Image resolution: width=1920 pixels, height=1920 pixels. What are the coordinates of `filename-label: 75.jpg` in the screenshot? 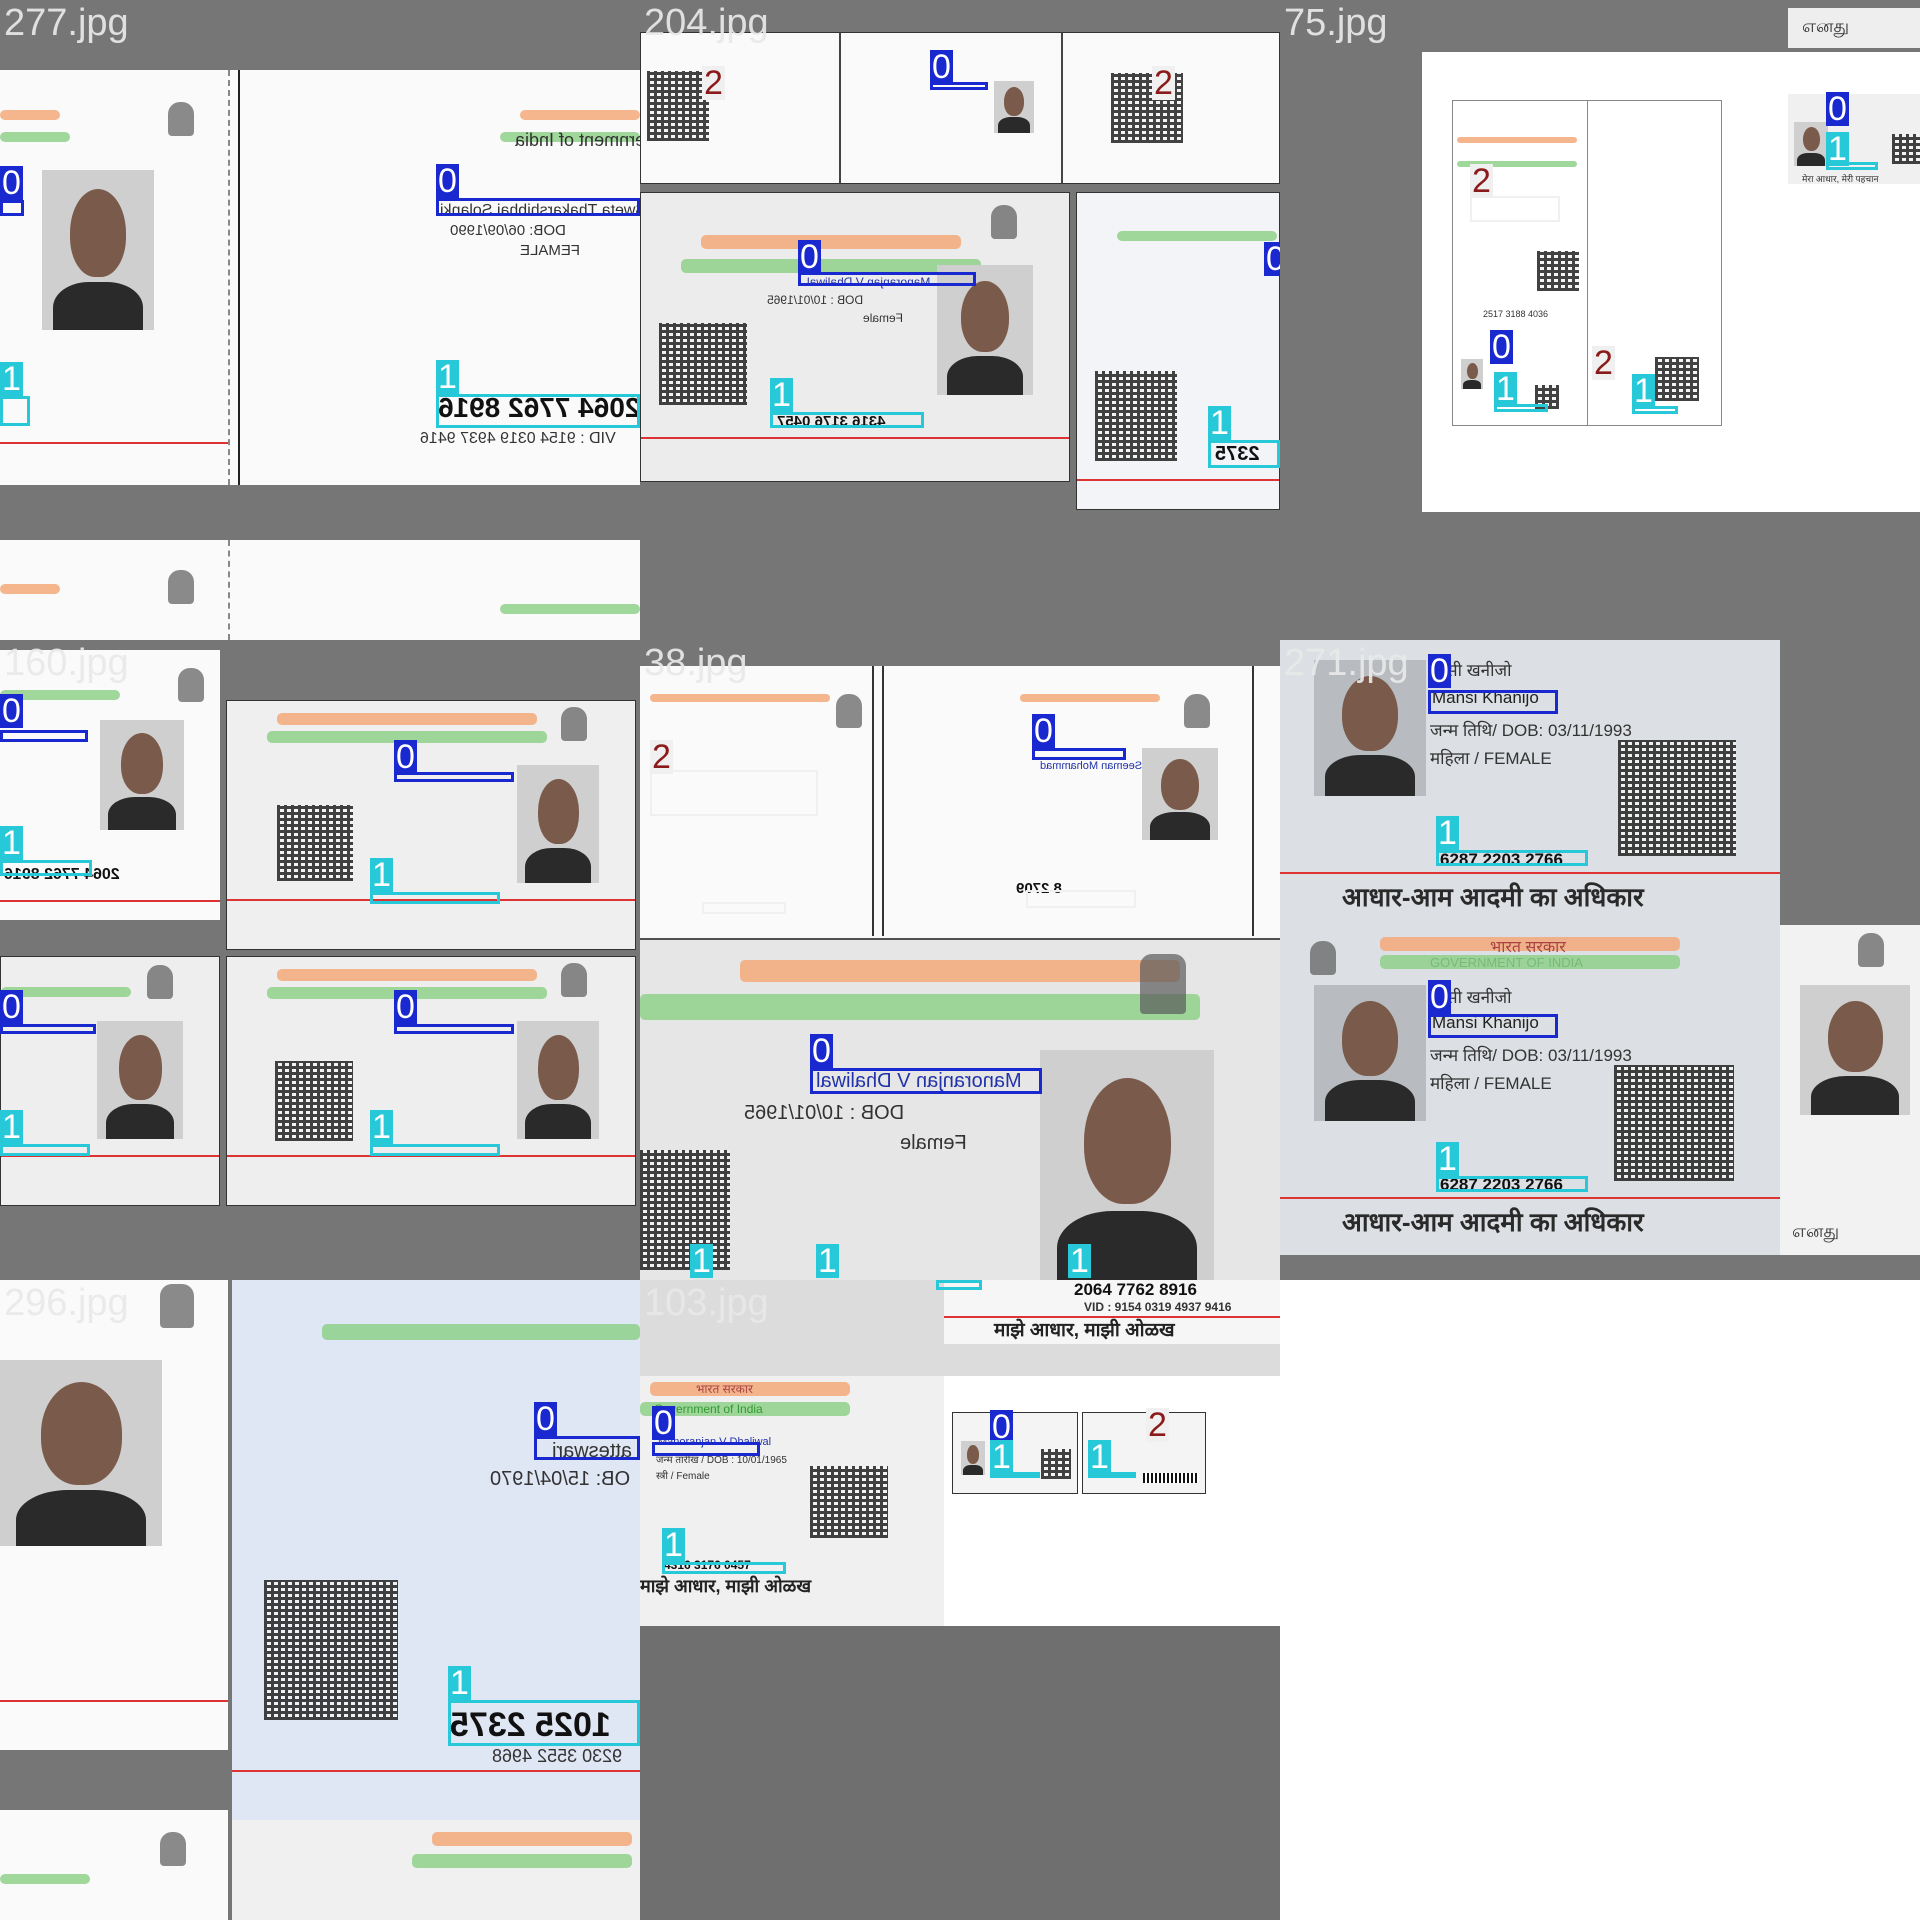 It's located at (1336, 23).